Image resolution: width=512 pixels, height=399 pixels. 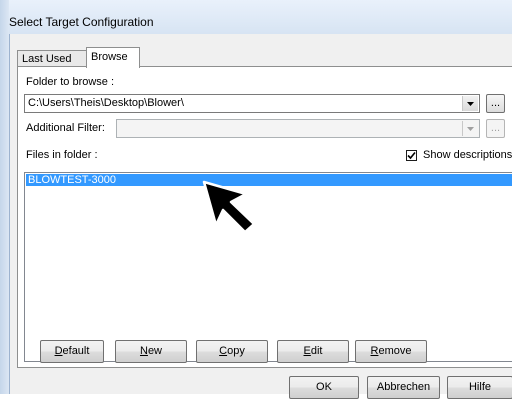 What do you see at coordinates (4, 197) in the screenshot?
I see `window-left-border` at bounding box center [4, 197].